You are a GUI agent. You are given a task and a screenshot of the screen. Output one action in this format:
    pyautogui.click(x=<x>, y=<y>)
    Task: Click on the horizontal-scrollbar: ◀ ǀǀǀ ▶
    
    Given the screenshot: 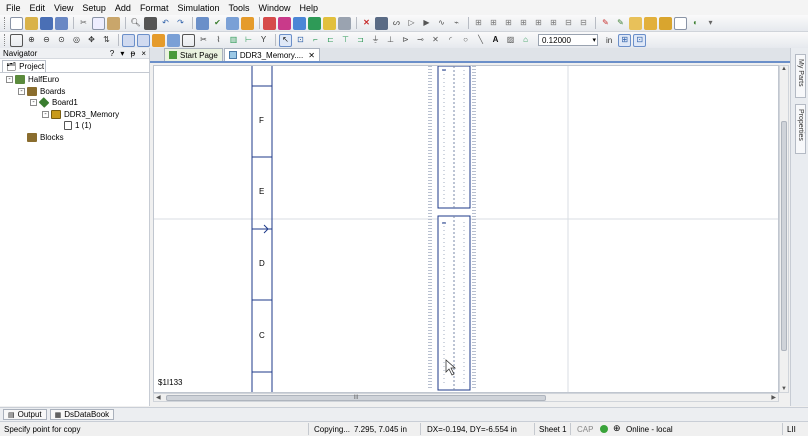 What is the action you would take?
    pyautogui.click(x=466, y=397)
    